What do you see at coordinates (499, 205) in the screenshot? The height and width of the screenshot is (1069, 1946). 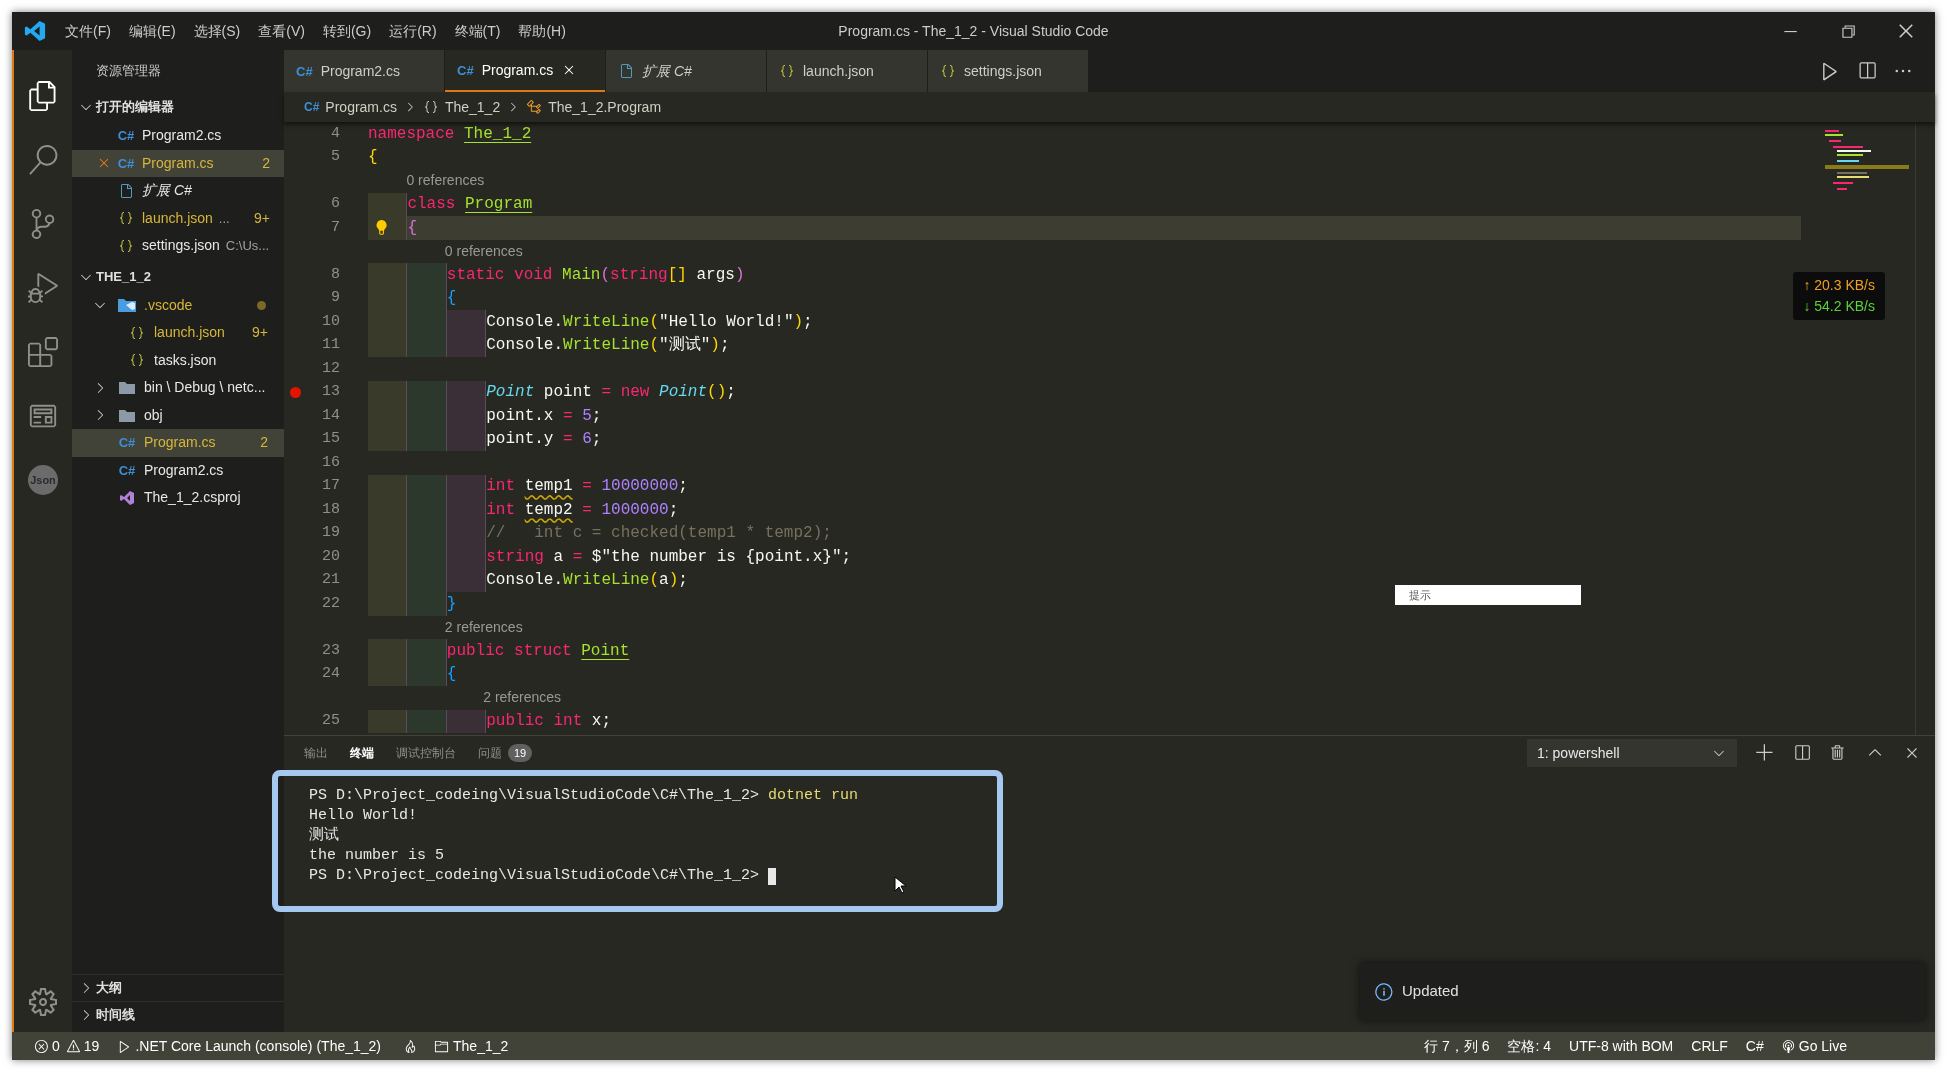 I see `code-token: Program` at bounding box center [499, 205].